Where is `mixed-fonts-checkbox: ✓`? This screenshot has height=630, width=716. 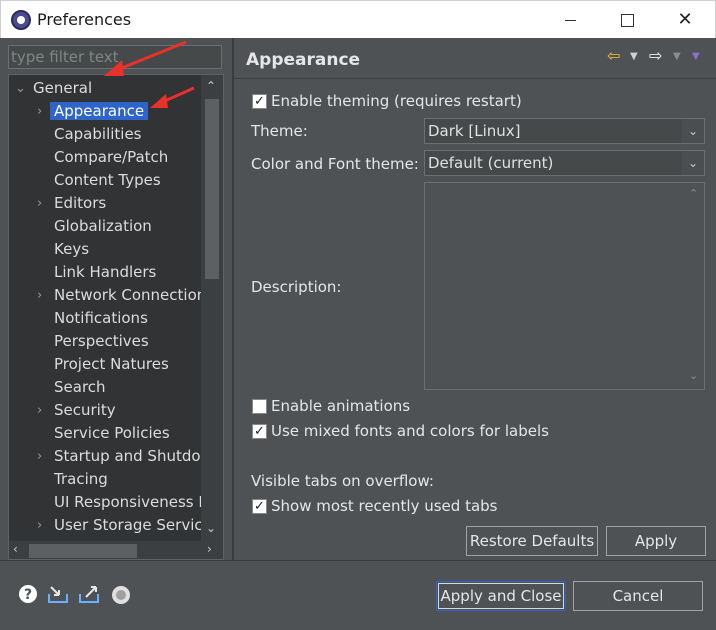
mixed-fonts-checkbox: ✓ is located at coordinates (259, 431).